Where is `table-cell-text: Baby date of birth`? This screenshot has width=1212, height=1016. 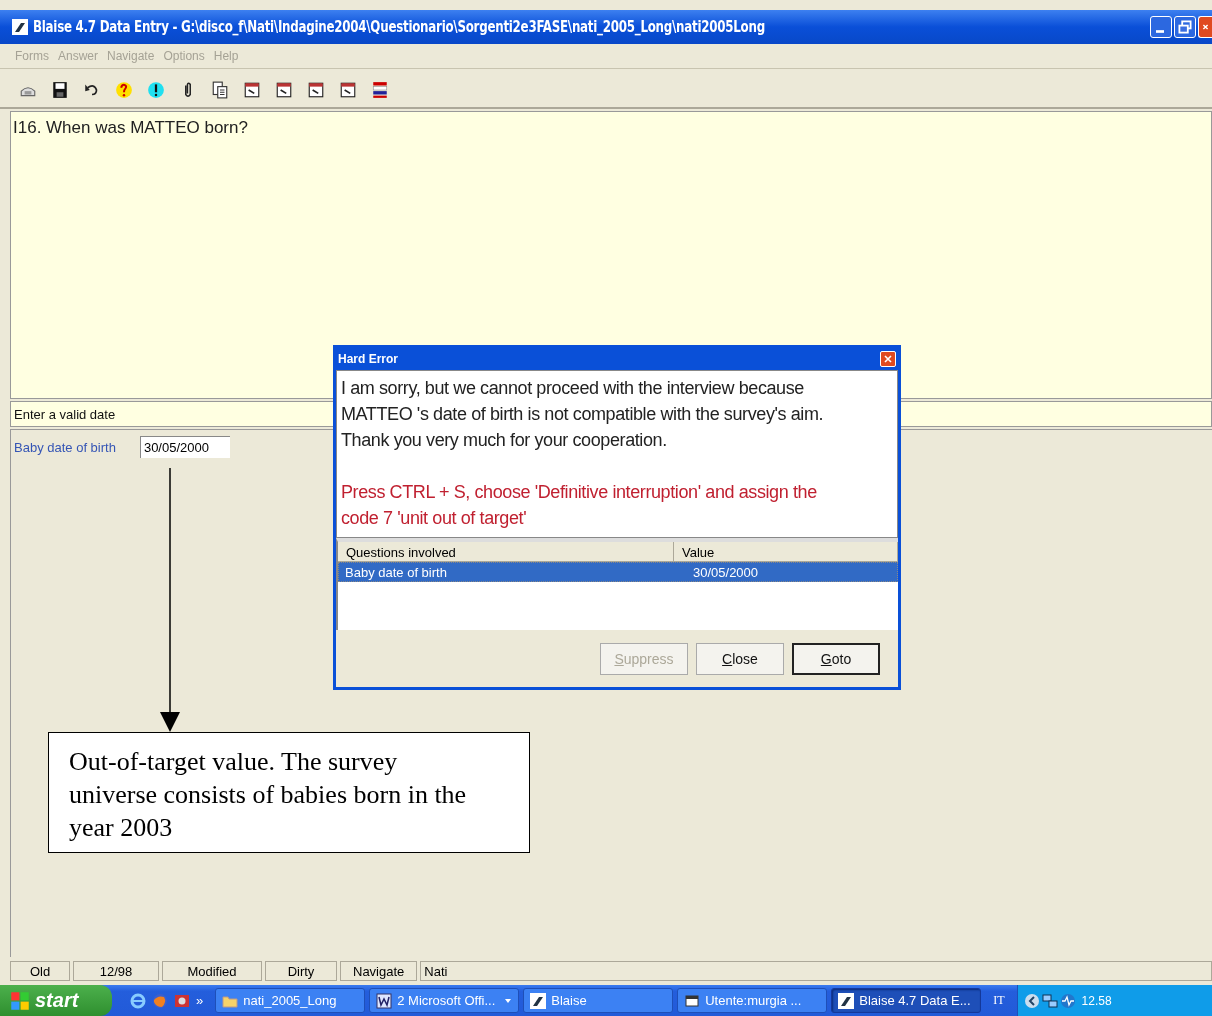
table-cell-text: Baby date of birth is located at coordinates (396, 572).